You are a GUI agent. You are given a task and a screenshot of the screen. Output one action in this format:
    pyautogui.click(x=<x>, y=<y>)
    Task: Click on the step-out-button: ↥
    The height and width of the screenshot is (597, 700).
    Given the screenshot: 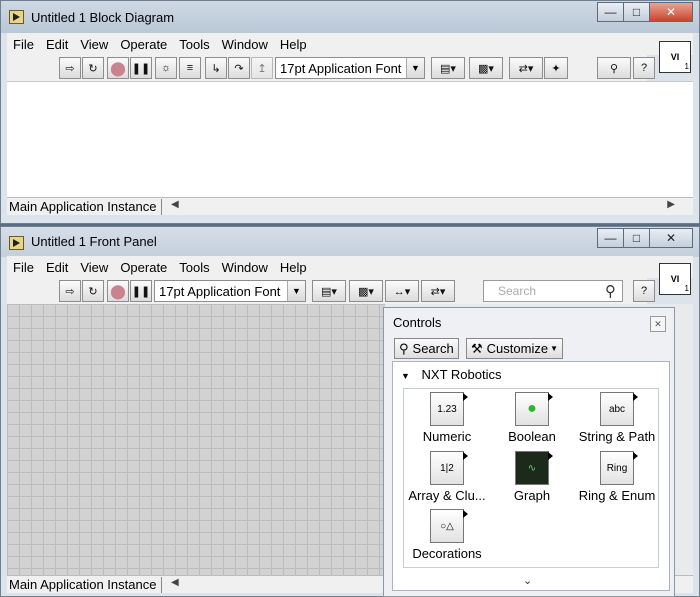 What is the action you would take?
    pyautogui.click(x=262, y=68)
    